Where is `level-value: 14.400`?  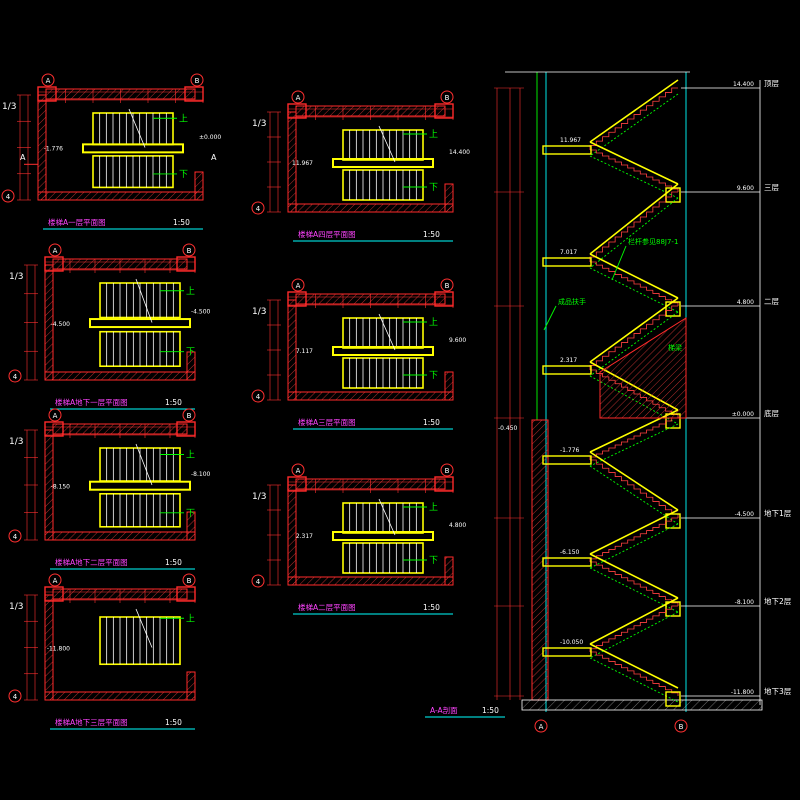
level-value: 14.400 is located at coordinates (459, 152).